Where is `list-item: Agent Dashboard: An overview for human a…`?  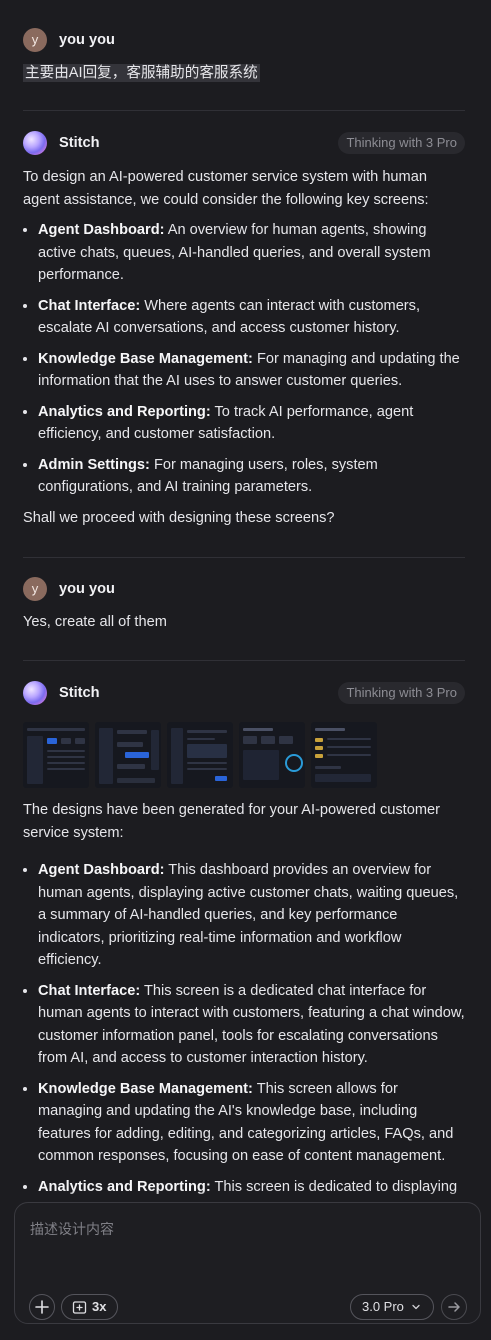 list-item: Agent Dashboard: An overview for human a… is located at coordinates (251, 253).